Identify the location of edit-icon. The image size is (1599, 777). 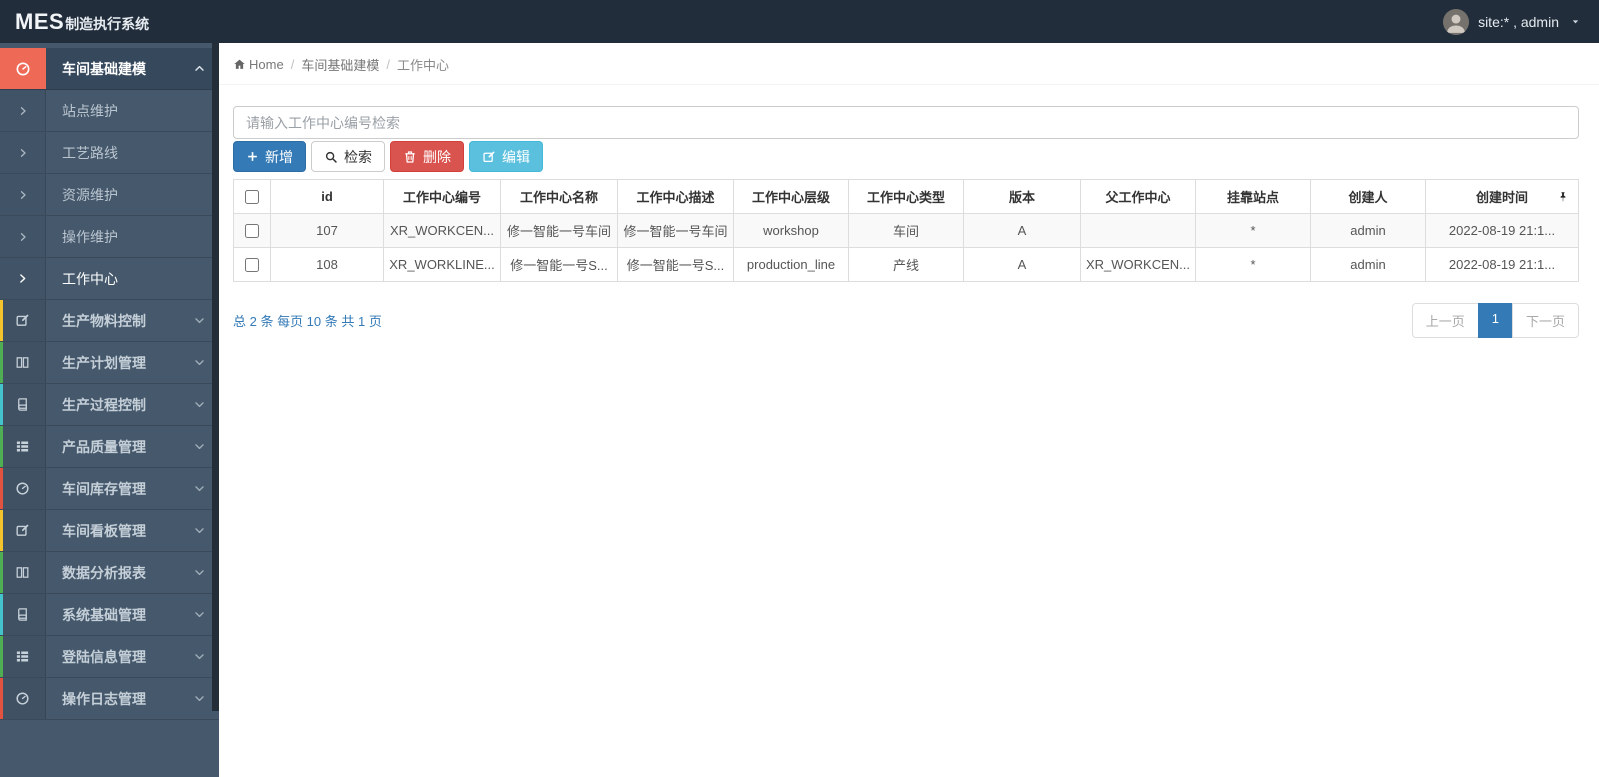
(23, 530).